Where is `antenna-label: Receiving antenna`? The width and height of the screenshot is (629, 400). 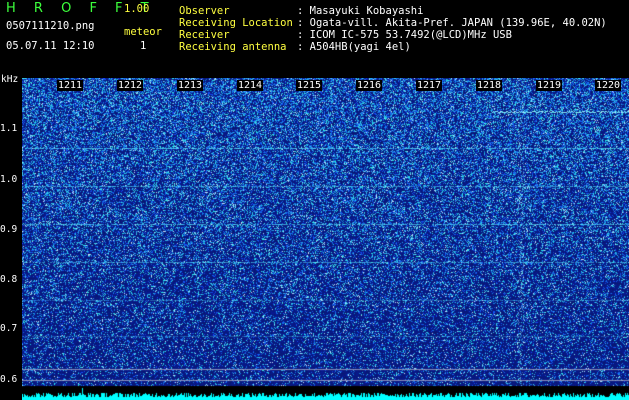
antenna-label: Receiving antenna is located at coordinates (233, 47).